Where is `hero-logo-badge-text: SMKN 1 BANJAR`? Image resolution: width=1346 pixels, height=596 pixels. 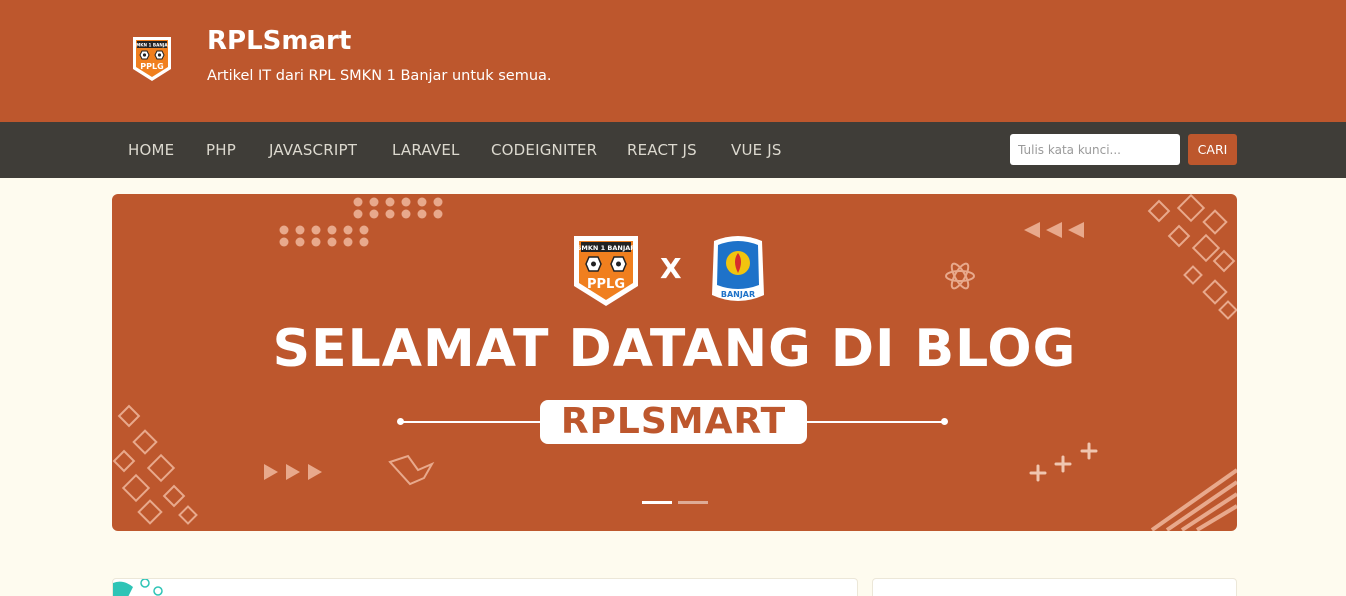 hero-logo-badge-text: SMKN 1 BANJAR is located at coordinates (606, 248).